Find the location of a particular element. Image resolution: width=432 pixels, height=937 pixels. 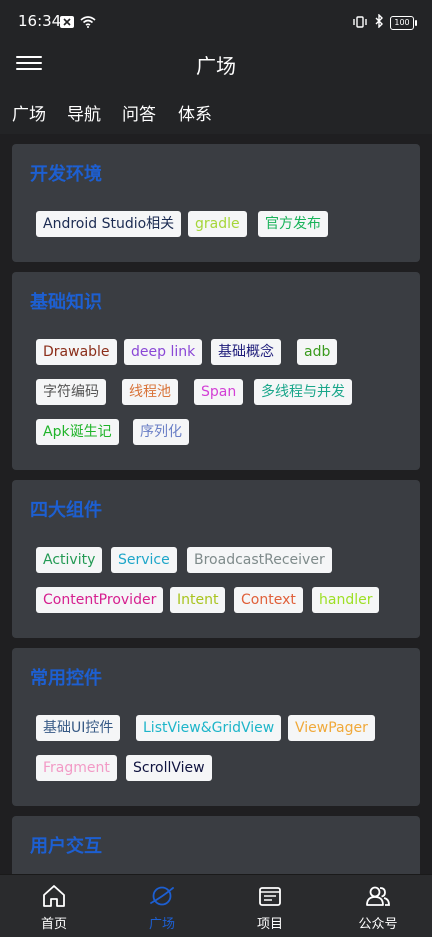

tab-qa: 问答 is located at coordinates (139, 112).